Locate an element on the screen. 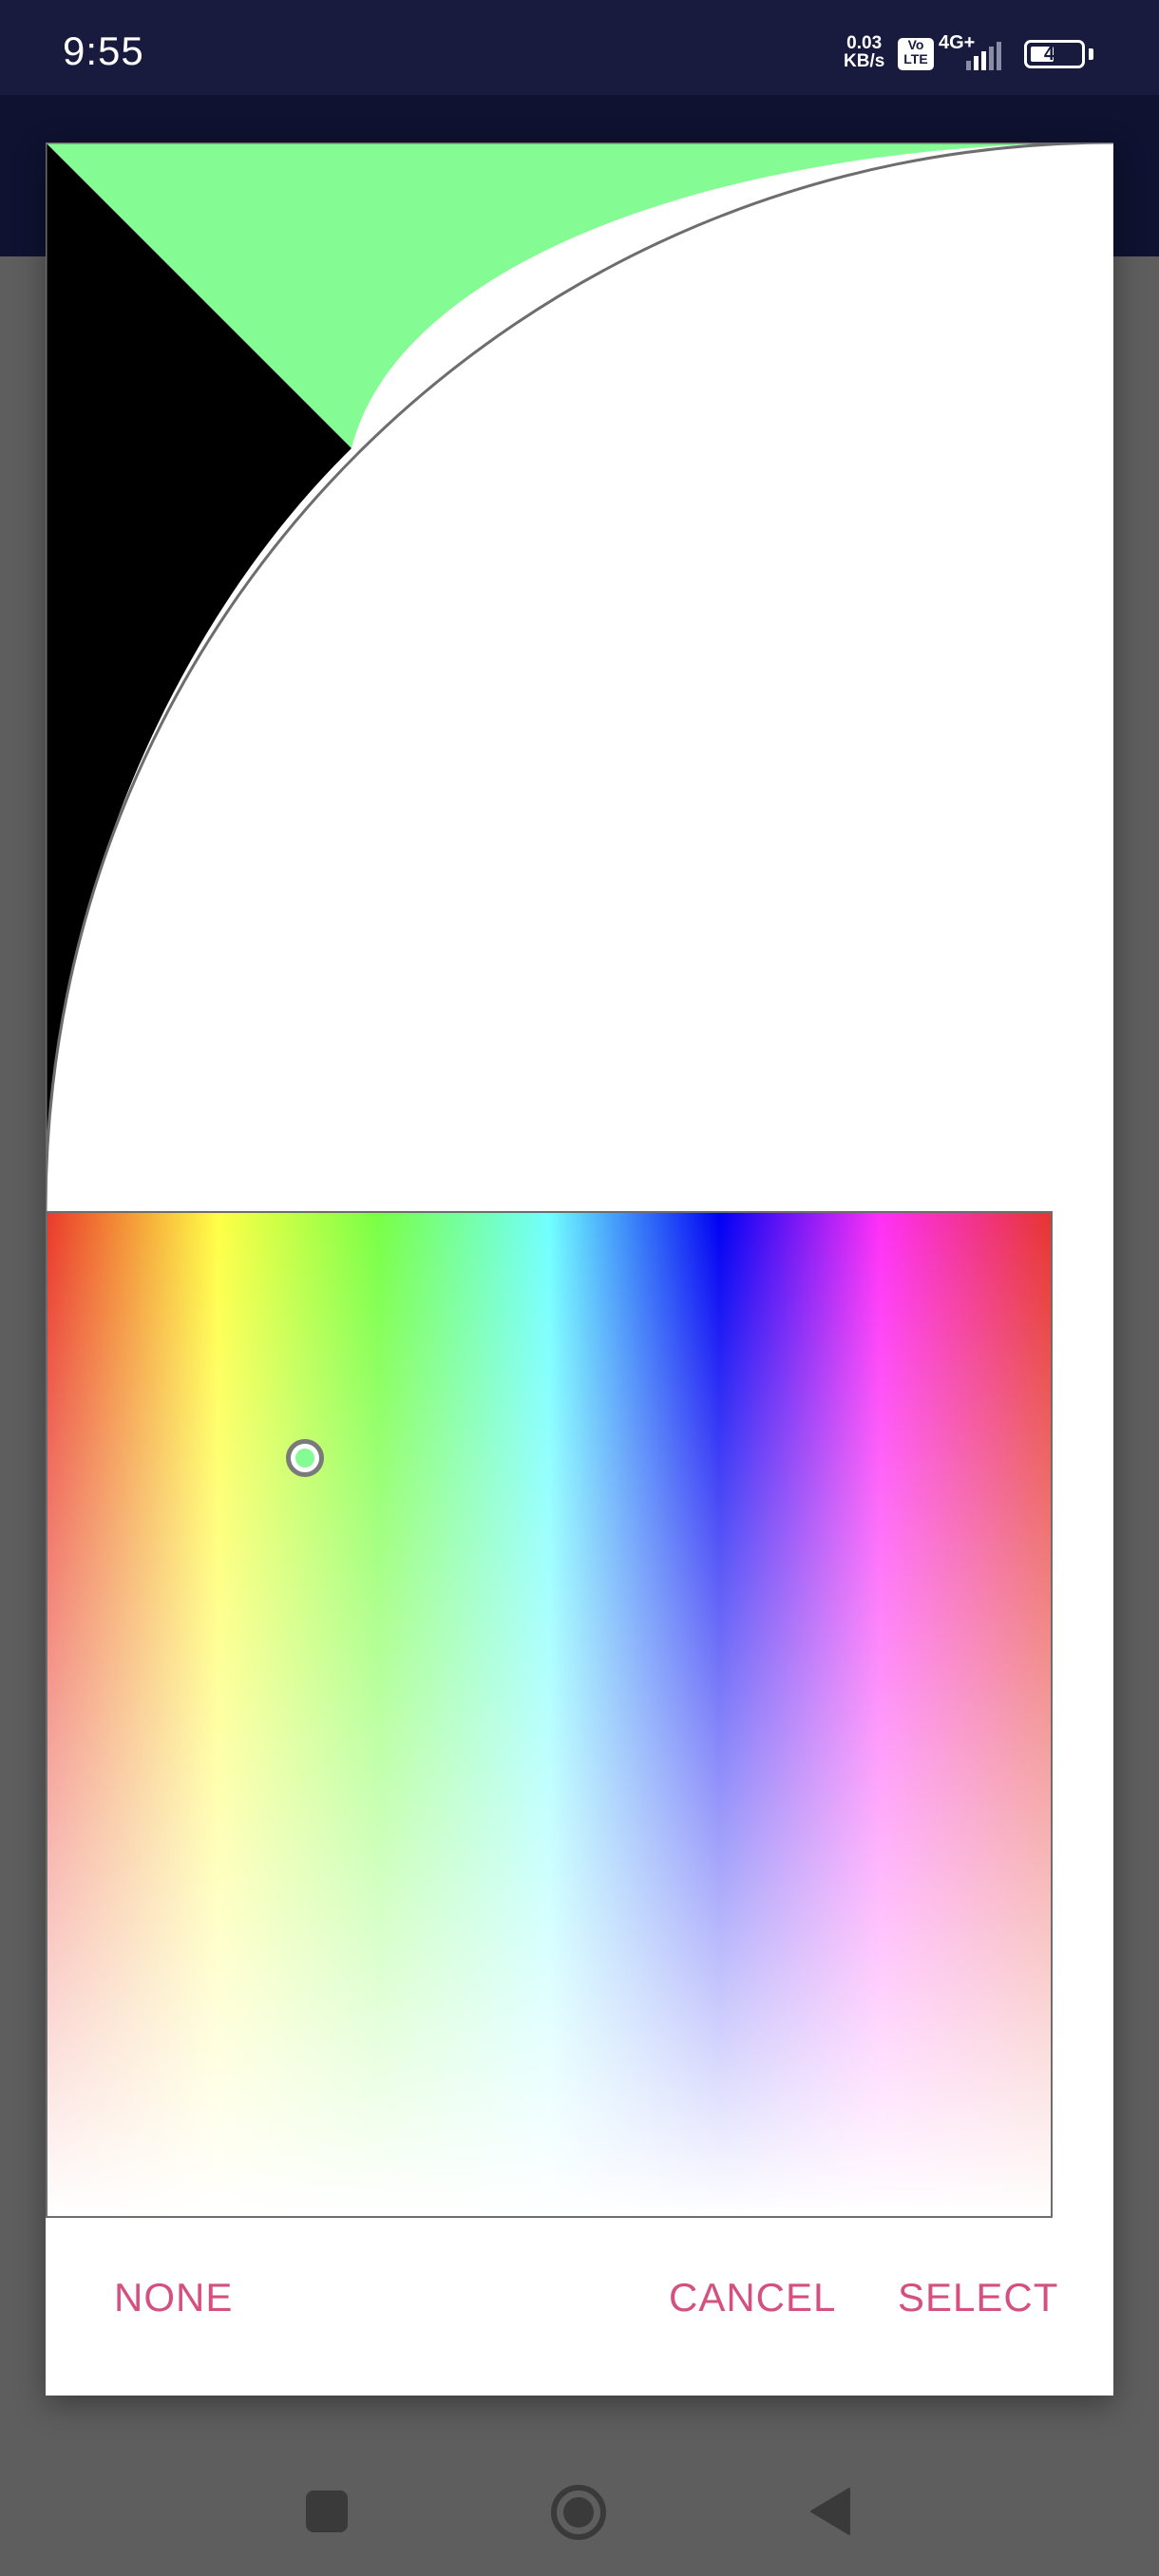  status-bar: 9:55 0.03 KB/s Vo LTE 4G+ 47 is located at coordinates (579, 47).